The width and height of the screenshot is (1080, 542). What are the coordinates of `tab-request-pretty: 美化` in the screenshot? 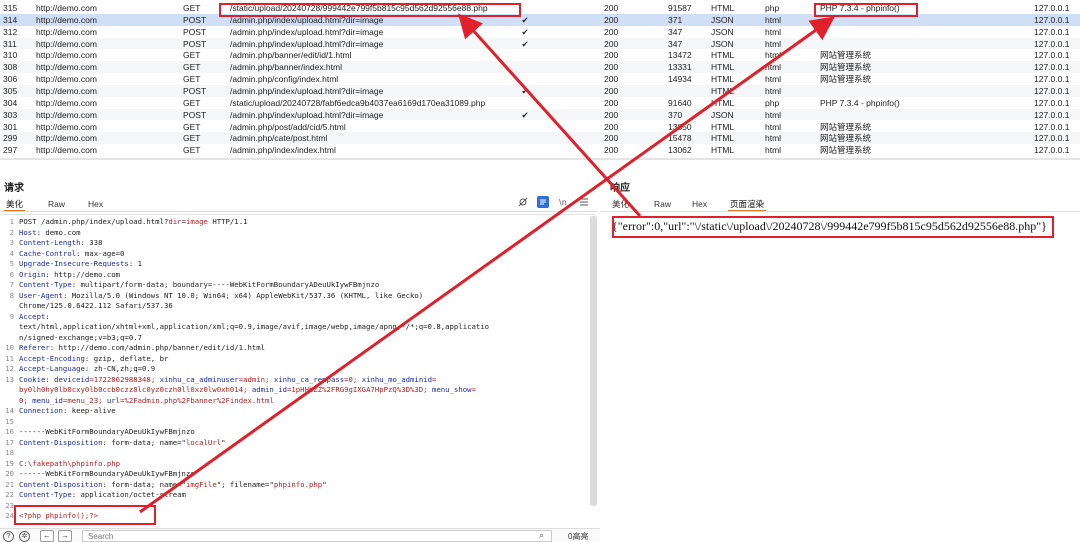 It's located at (15, 205).